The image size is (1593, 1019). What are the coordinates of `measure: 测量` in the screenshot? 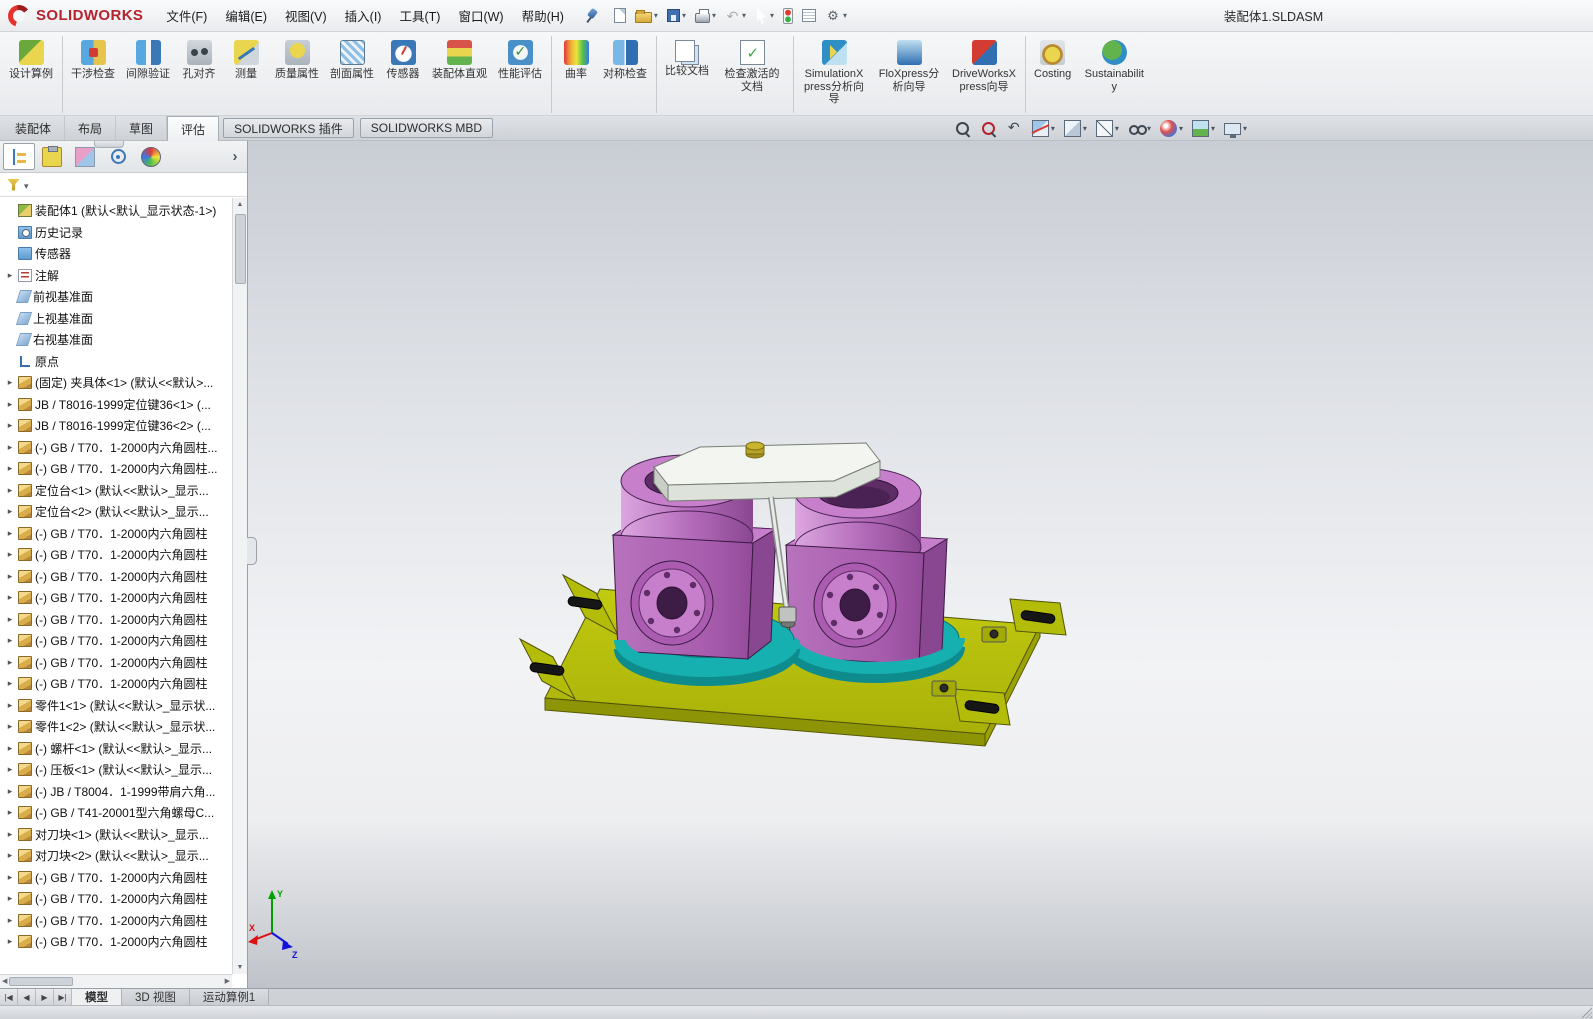 It's located at (246, 74).